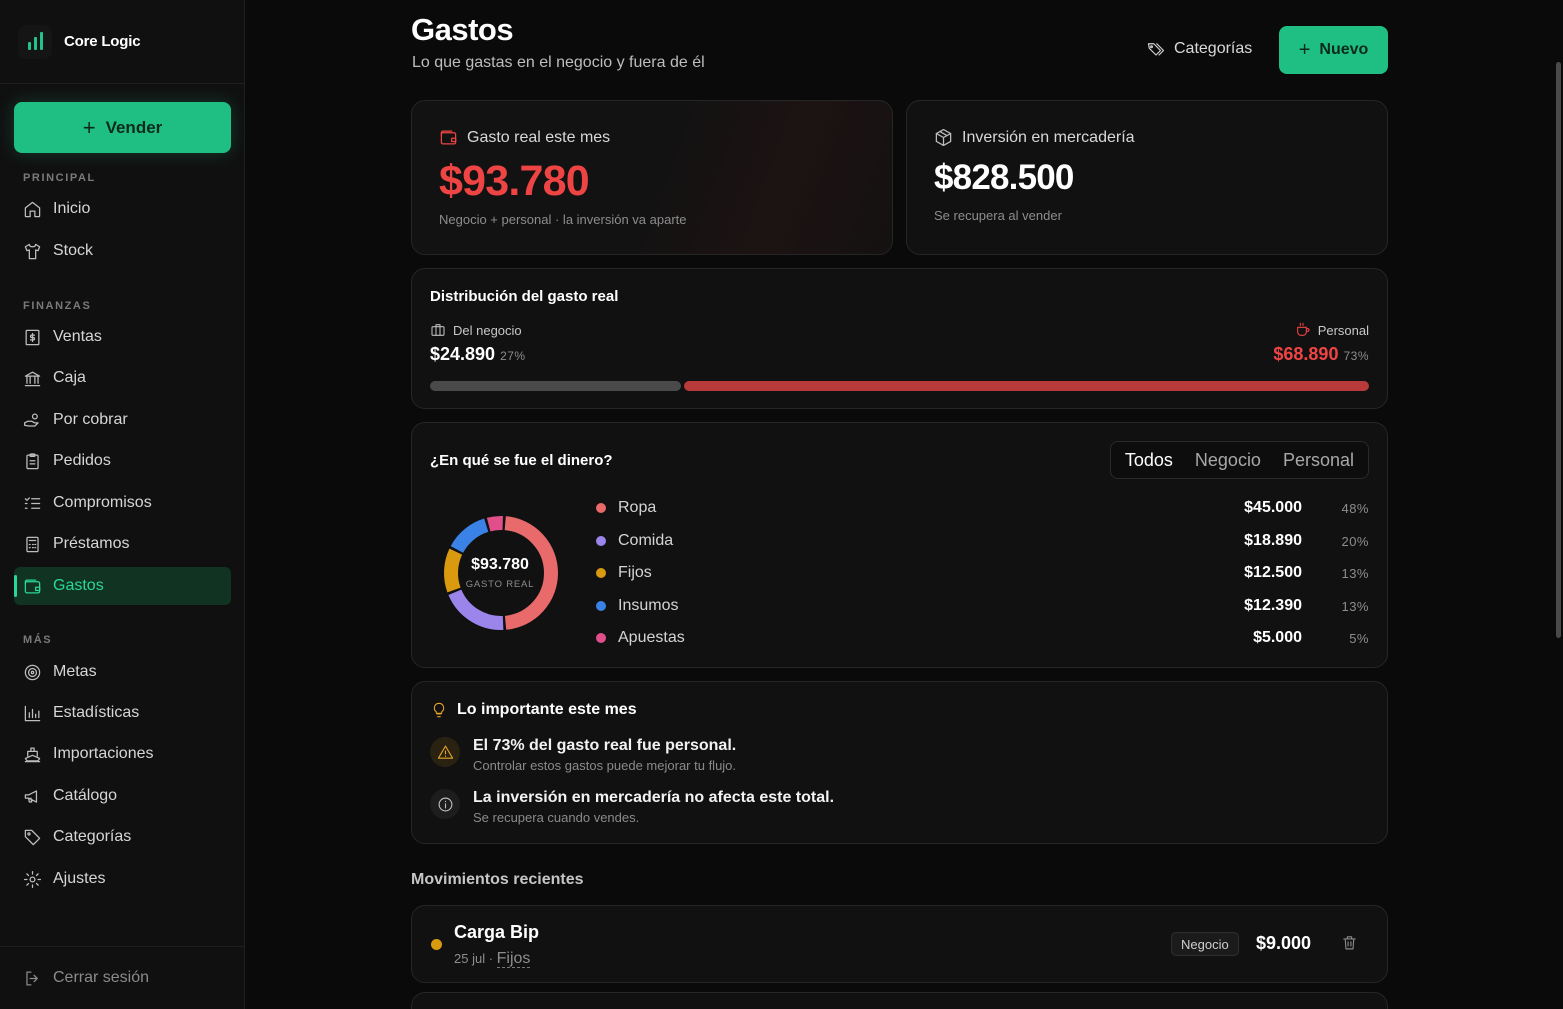 This screenshot has width=1563, height=1009. What do you see at coordinates (1284, 943) in the screenshot?
I see `movement-amount: $9.000` at bounding box center [1284, 943].